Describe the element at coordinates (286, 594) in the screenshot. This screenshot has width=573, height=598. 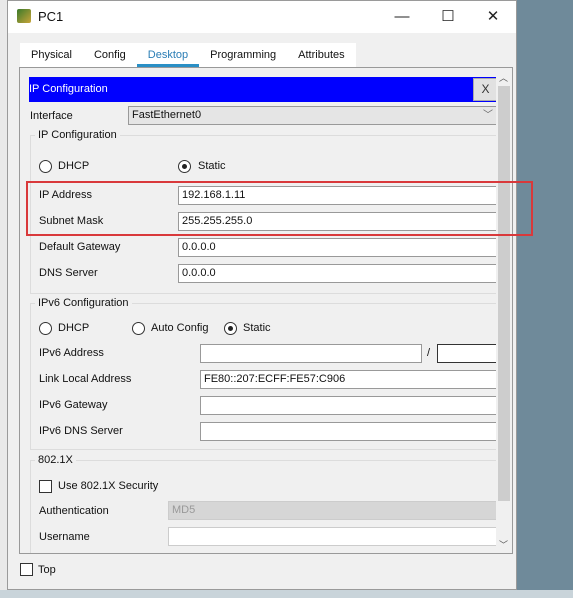
I see `background-toolbar` at that location.